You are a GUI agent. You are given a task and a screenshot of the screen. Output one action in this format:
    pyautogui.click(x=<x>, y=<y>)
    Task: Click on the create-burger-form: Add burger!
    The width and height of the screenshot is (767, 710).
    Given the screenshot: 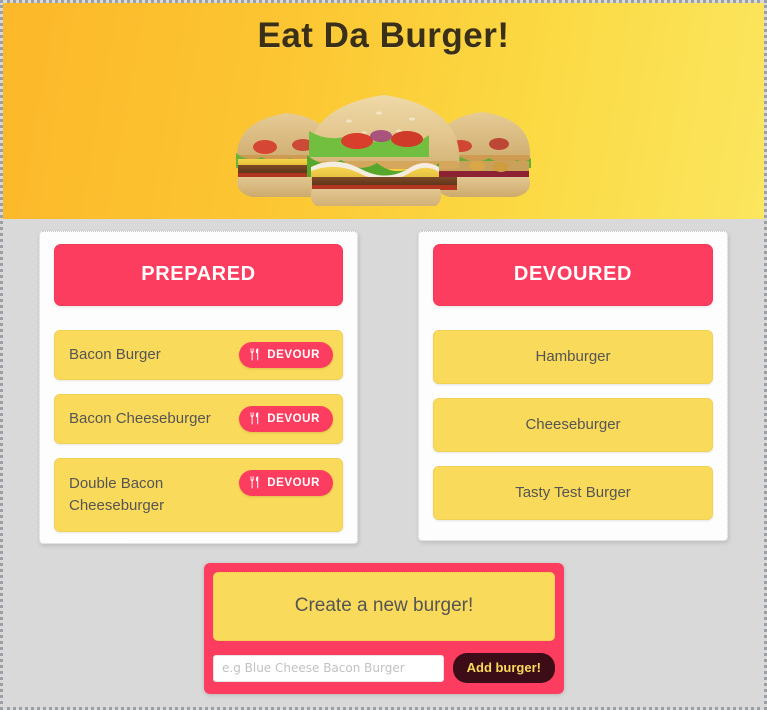 What is the action you would take?
    pyautogui.click(x=384, y=668)
    